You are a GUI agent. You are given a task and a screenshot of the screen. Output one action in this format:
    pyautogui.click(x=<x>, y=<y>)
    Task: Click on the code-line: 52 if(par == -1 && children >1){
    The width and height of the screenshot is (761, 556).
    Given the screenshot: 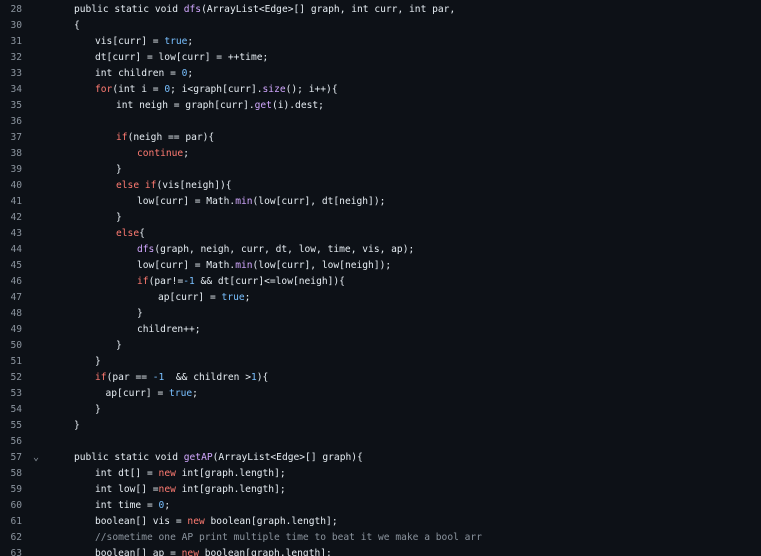 What is the action you would take?
    pyautogui.click(x=380, y=378)
    